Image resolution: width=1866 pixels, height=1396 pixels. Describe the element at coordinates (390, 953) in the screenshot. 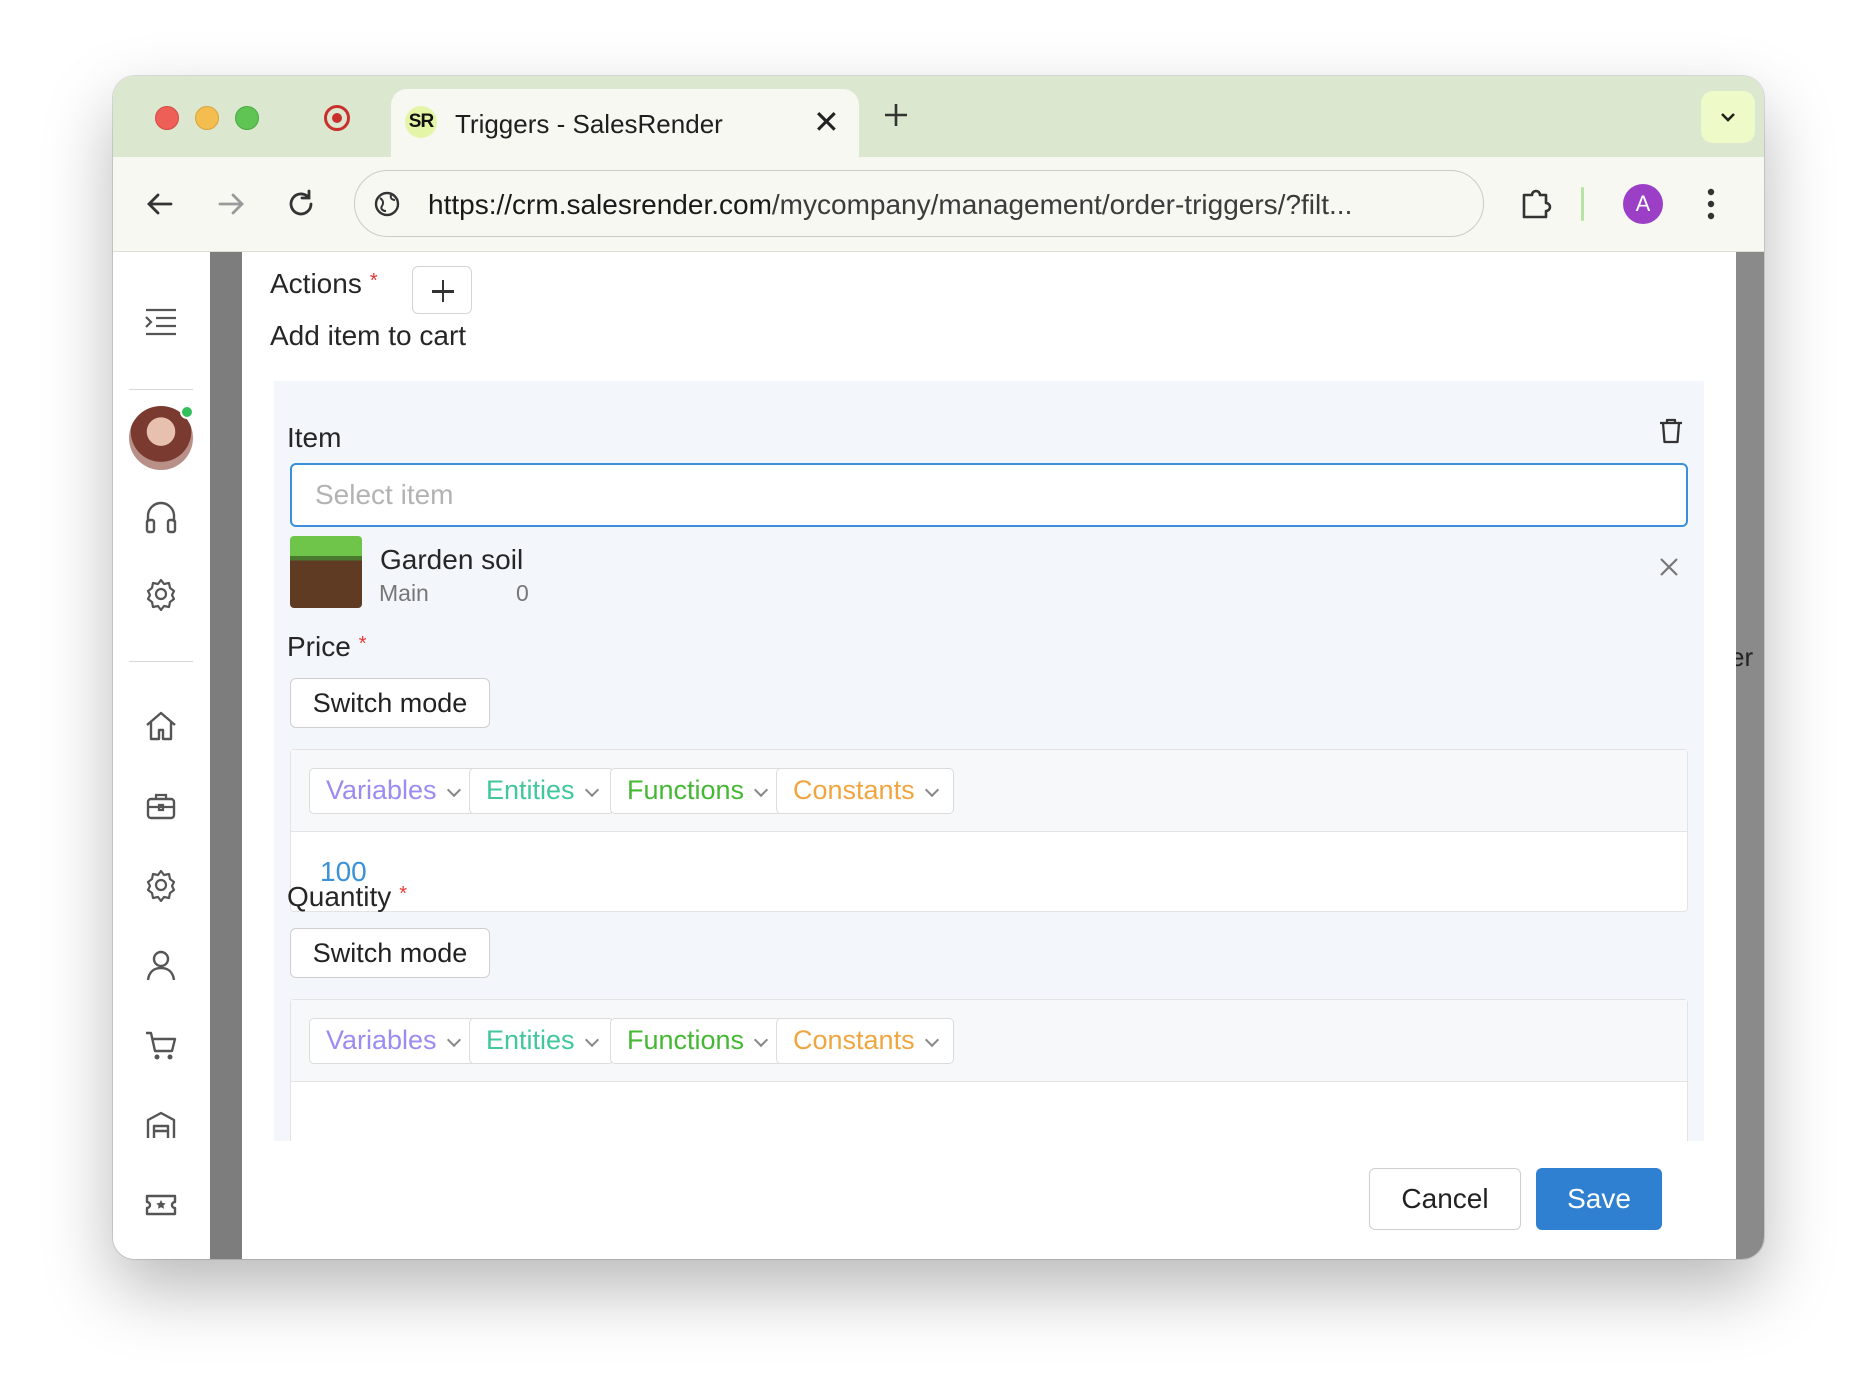

I see `quantity-switch-mode-button: Switch mode` at that location.